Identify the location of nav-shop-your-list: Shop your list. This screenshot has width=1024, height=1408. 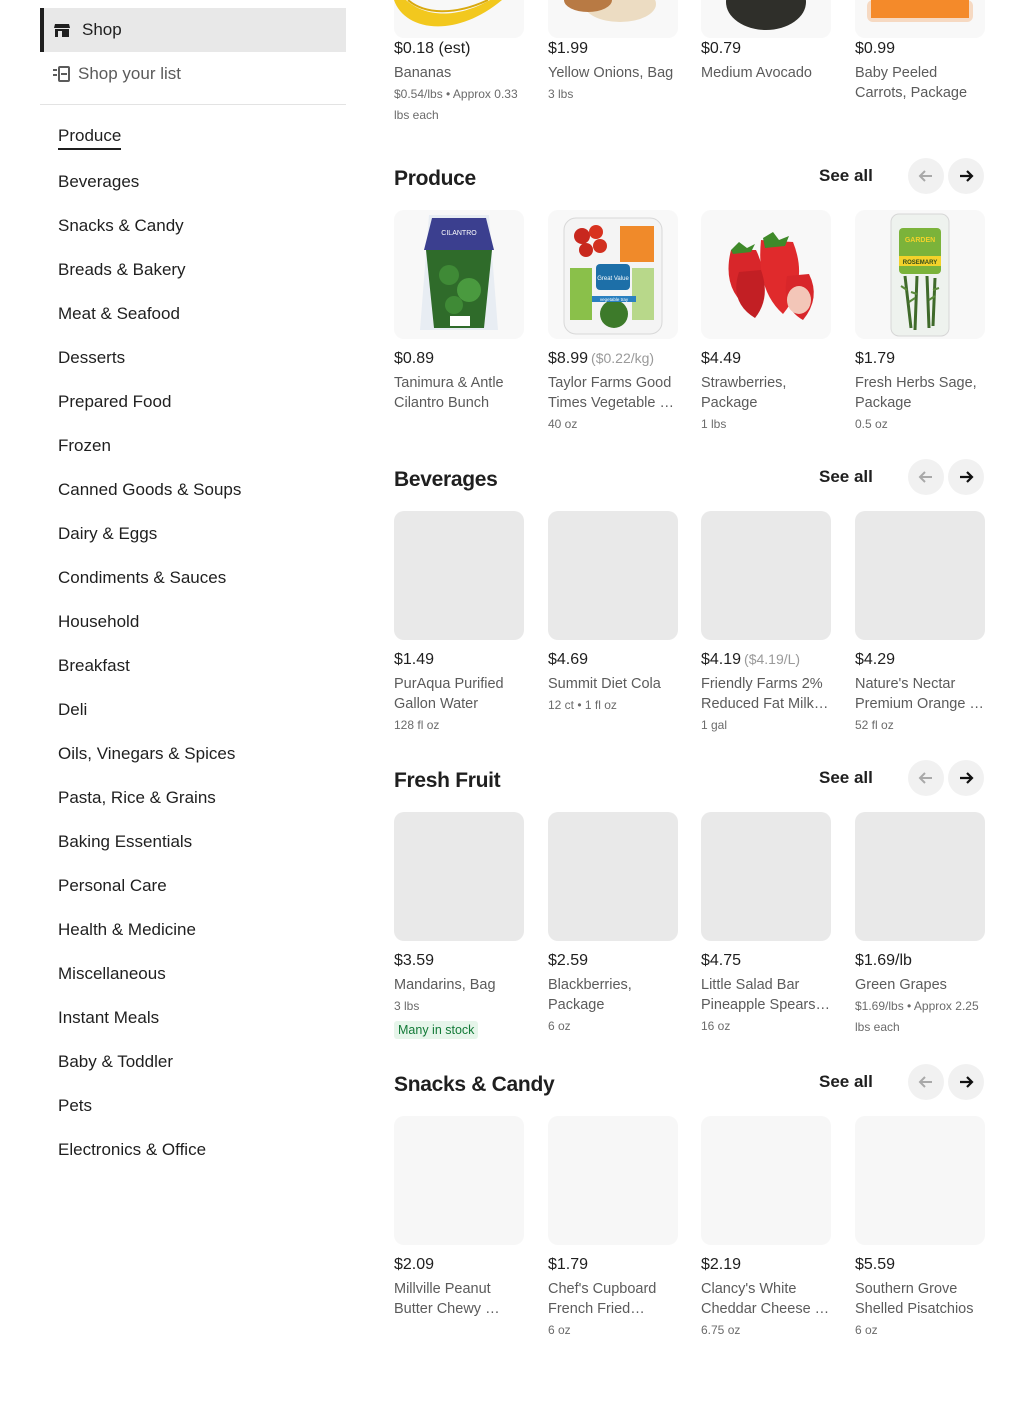
(193, 74).